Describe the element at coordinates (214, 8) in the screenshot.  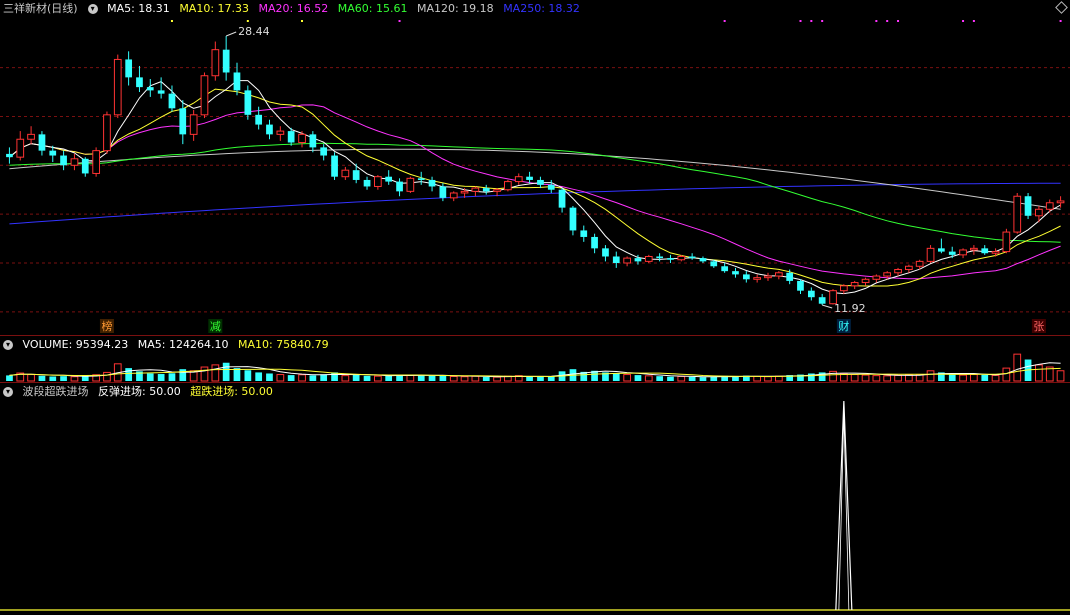
I see `legend-ma10: MA10: 17.33` at that location.